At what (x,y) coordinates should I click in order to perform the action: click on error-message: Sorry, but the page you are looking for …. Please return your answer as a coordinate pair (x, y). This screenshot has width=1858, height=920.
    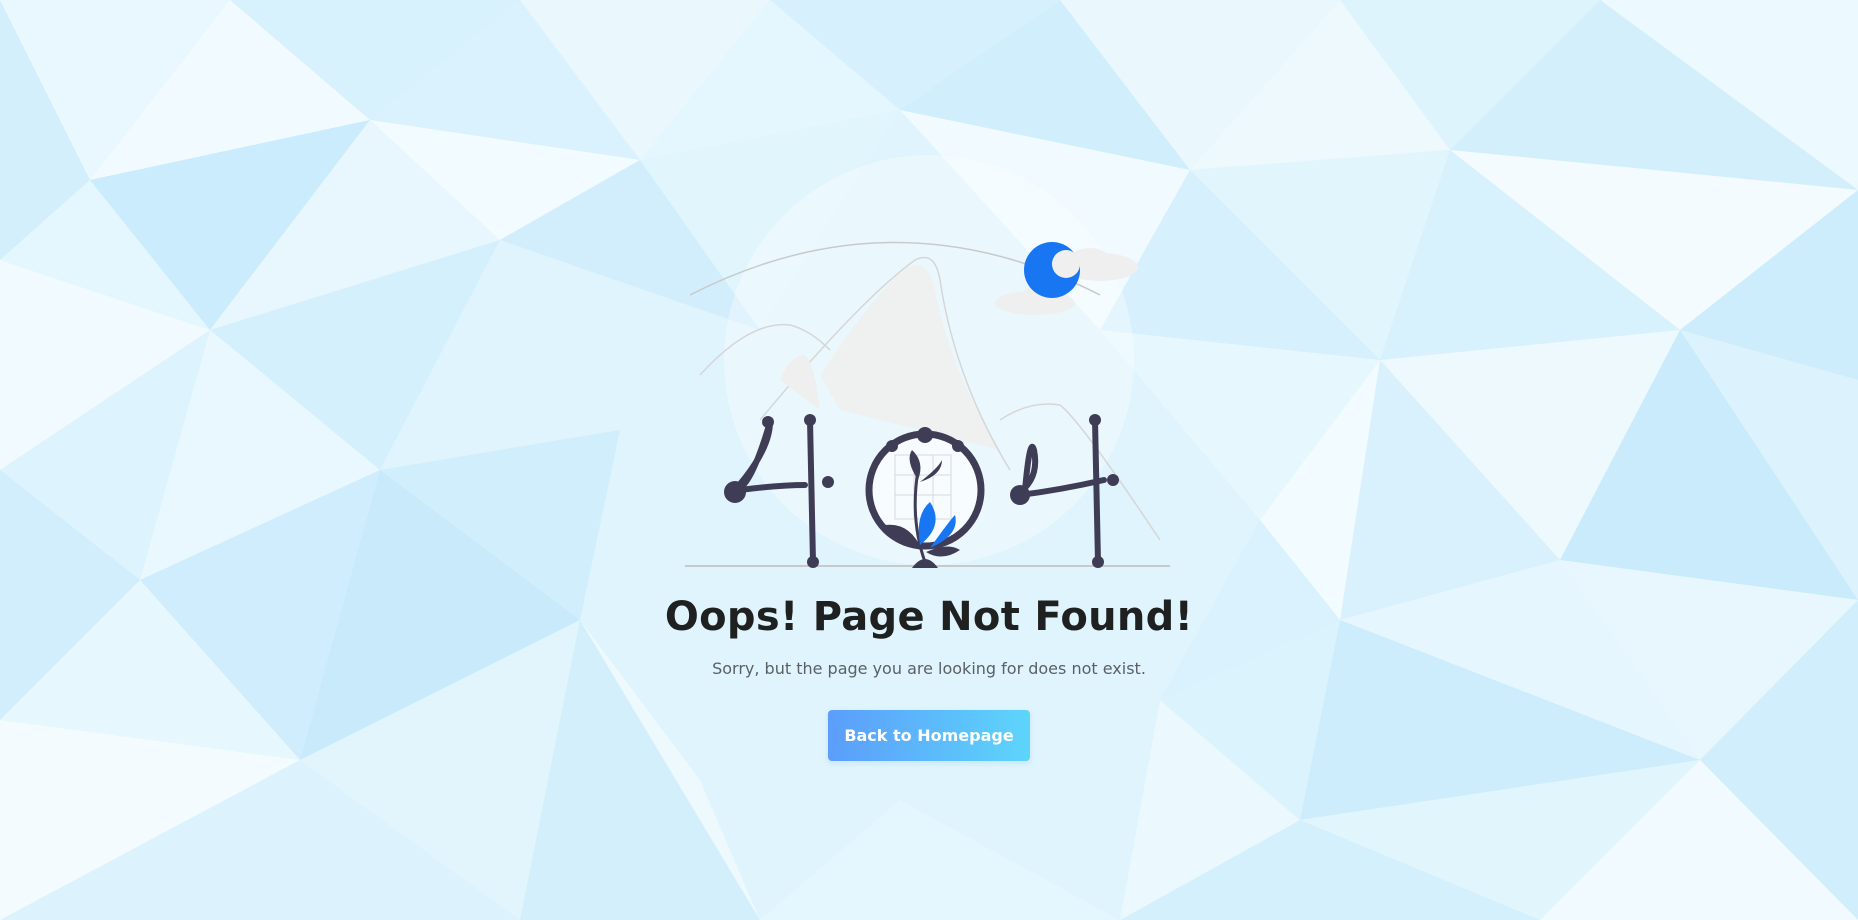
    Looking at the image, I should click on (929, 668).